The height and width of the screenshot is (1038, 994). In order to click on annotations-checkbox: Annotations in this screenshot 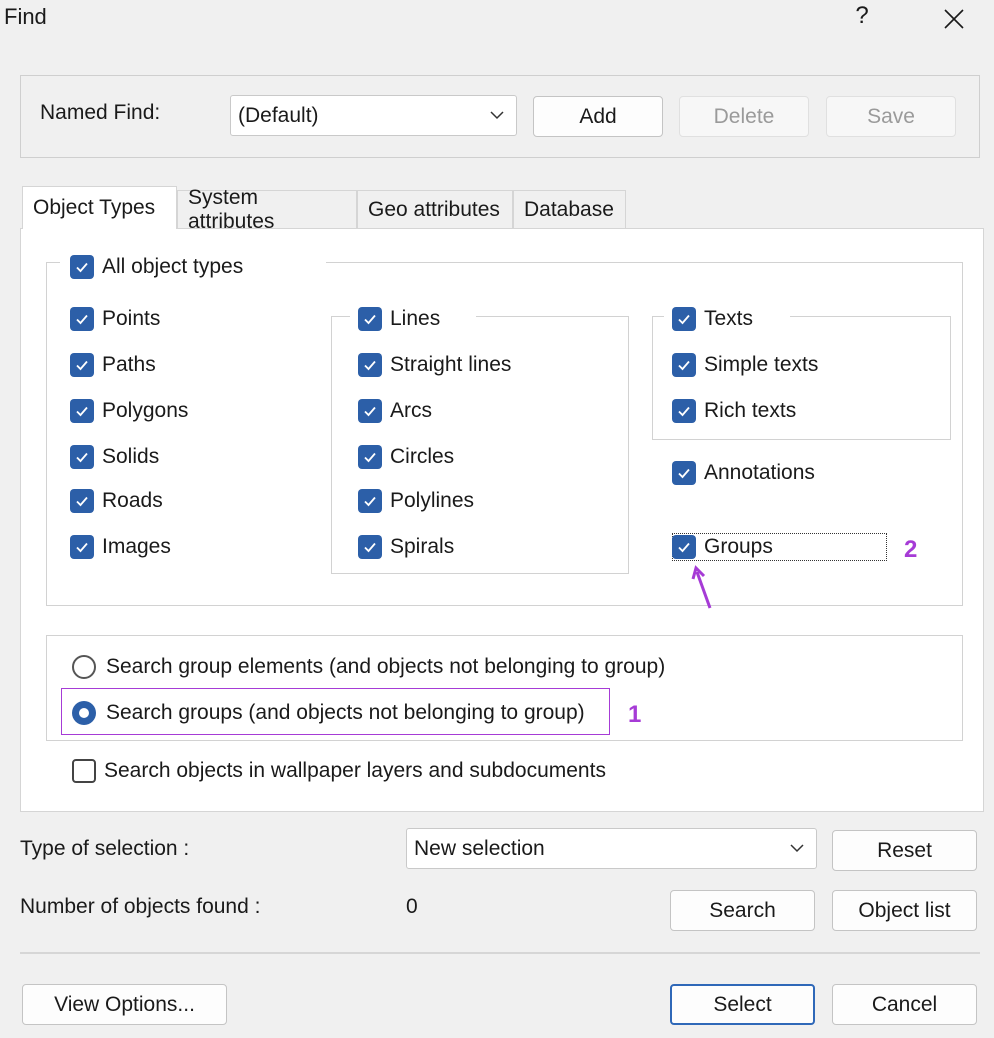, I will do `click(743, 473)`.